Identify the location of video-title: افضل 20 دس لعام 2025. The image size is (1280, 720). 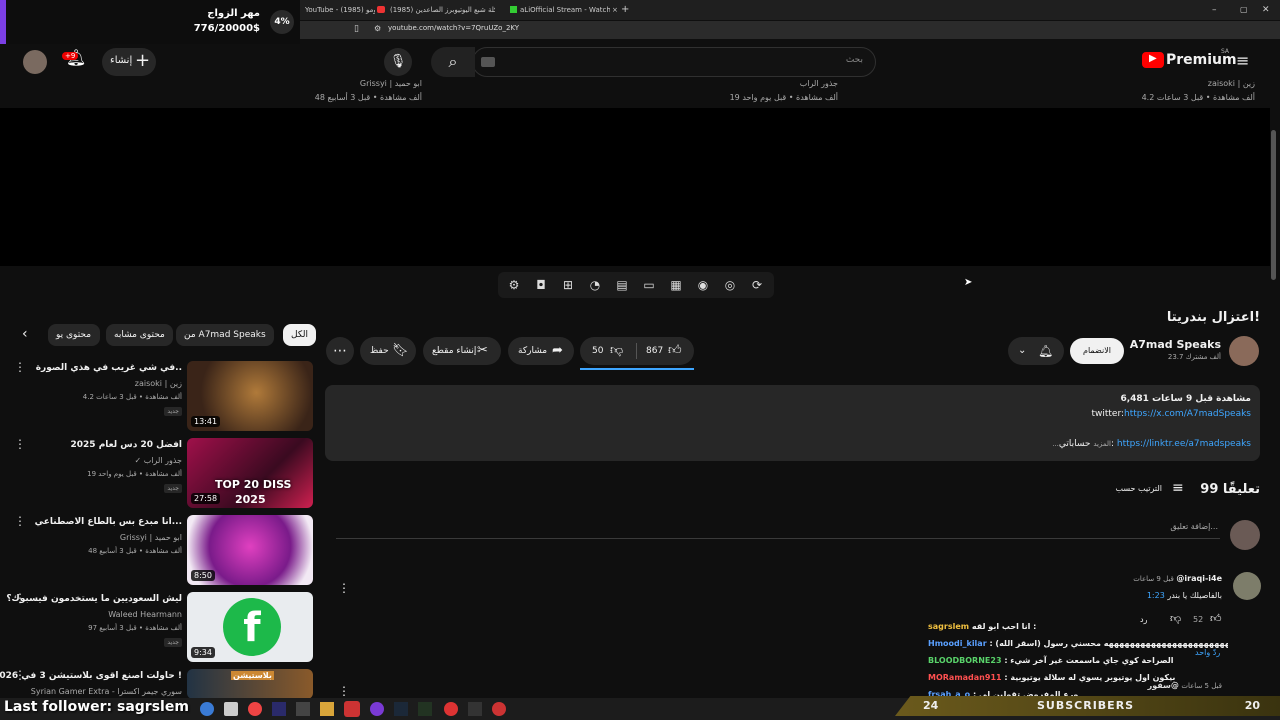
(126, 445).